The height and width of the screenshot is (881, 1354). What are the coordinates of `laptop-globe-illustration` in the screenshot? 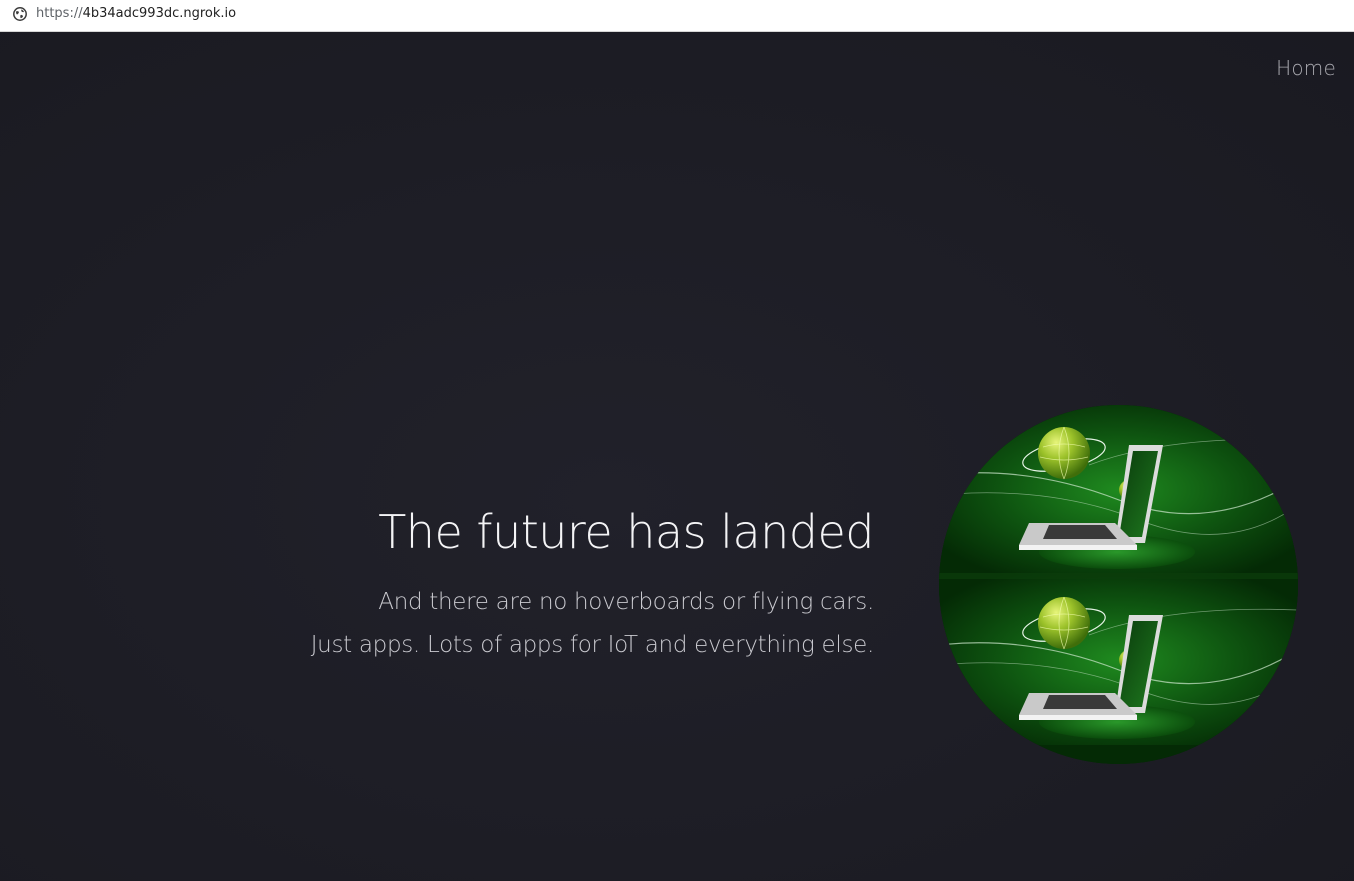 It's located at (1118, 584).